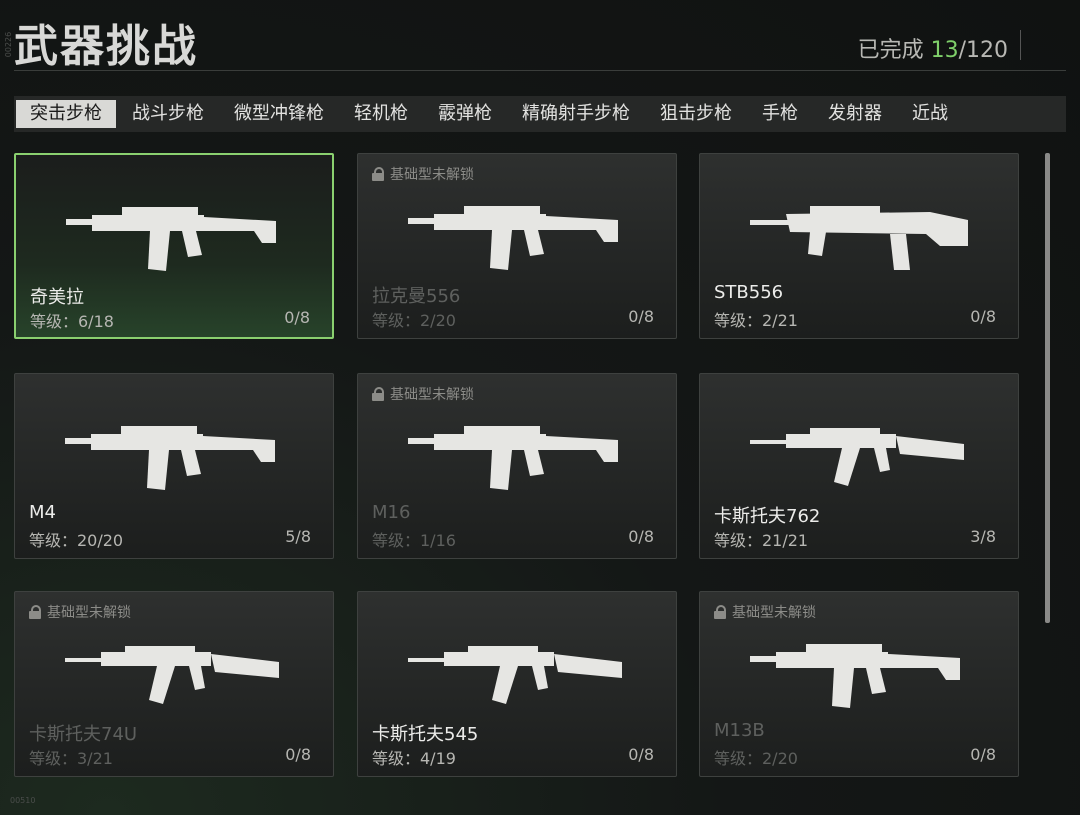 The width and height of the screenshot is (1080, 815). What do you see at coordinates (576, 114) in the screenshot?
I see `tab-5: 精确射手步枪` at bounding box center [576, 114].